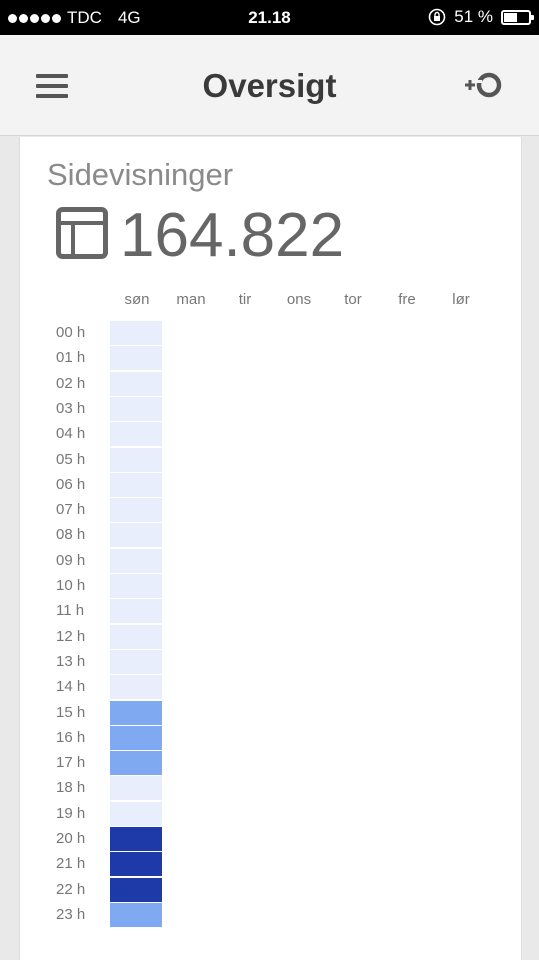 The width and height of the screenshot is (539, 960). What do you see at coordinates (71, 813) in the screenshot?
I see `hour-label: 19 h` at bounding box center [71, 813].